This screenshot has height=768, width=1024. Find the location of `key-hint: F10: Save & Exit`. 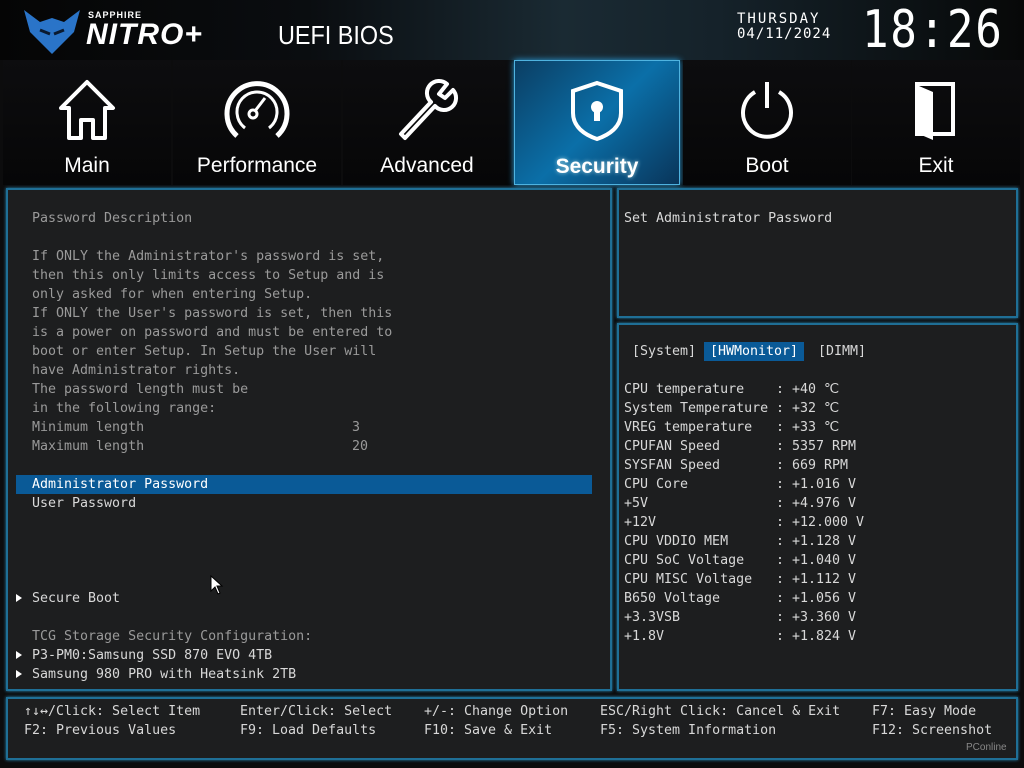

key-hint: F10: Save & Exit is located at coordinates (488, 730).